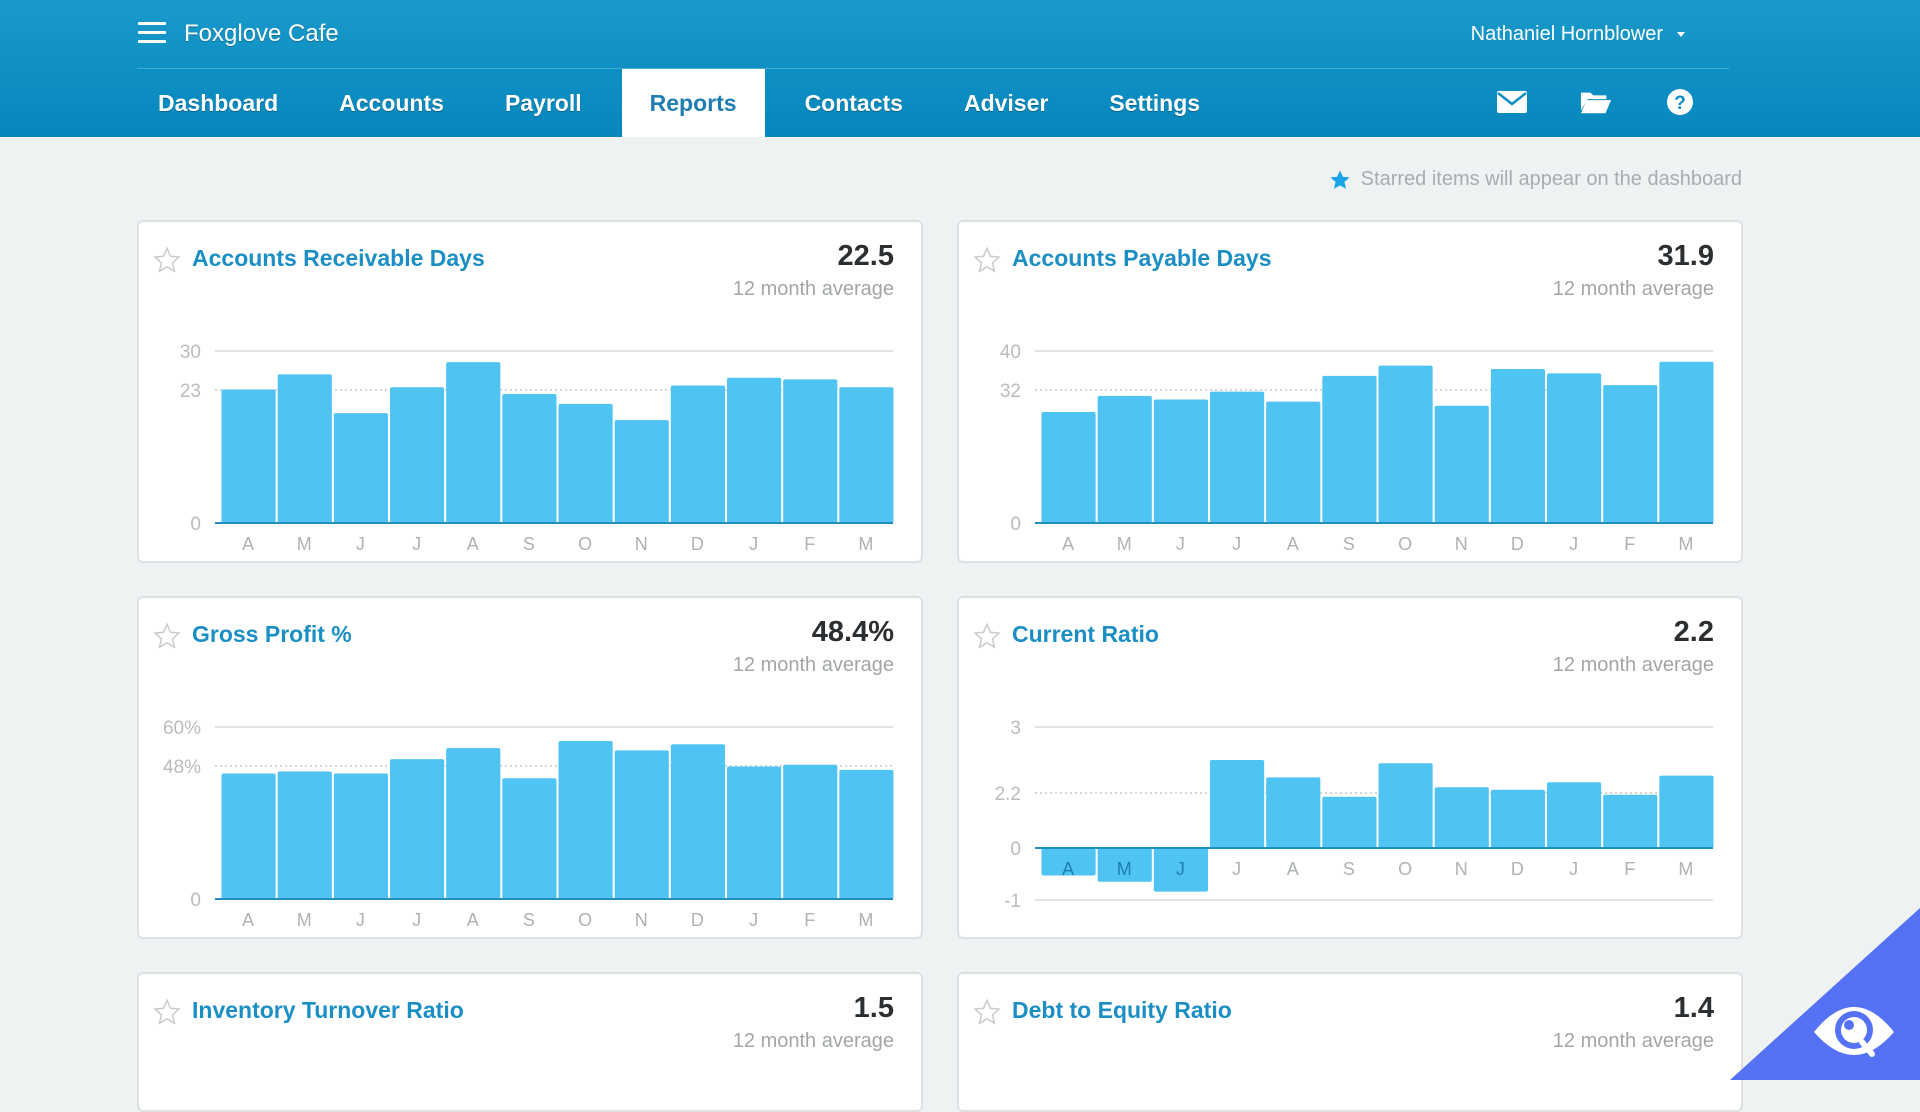  I want to click on menu-icon, so click(152, 33).